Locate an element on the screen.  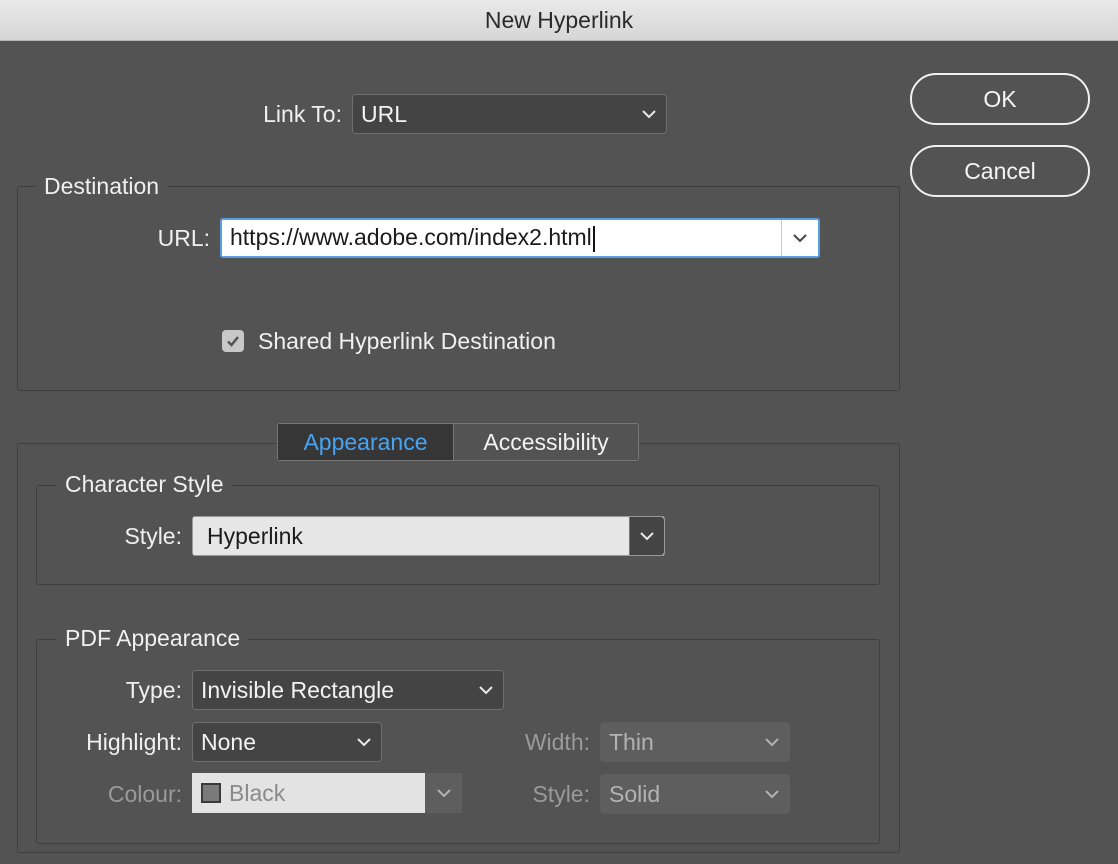
url-label: URL: is located at coordinates (183, 238).